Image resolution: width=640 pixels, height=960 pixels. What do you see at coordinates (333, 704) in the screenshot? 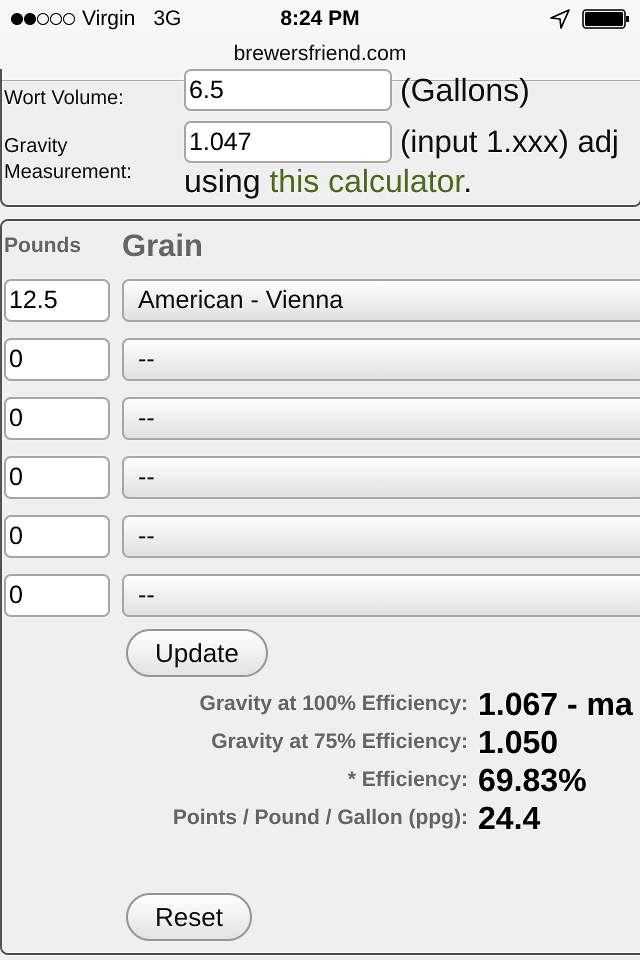
I see `result-label: Gravity at 100% Efficiency:` at bounding box center [333, 704].